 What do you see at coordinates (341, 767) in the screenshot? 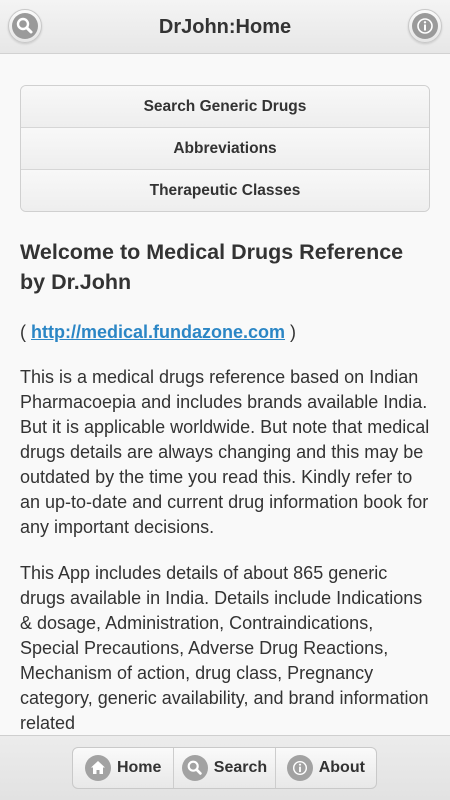
I see `nav-about-label: About` at bounding box center [341, 767].